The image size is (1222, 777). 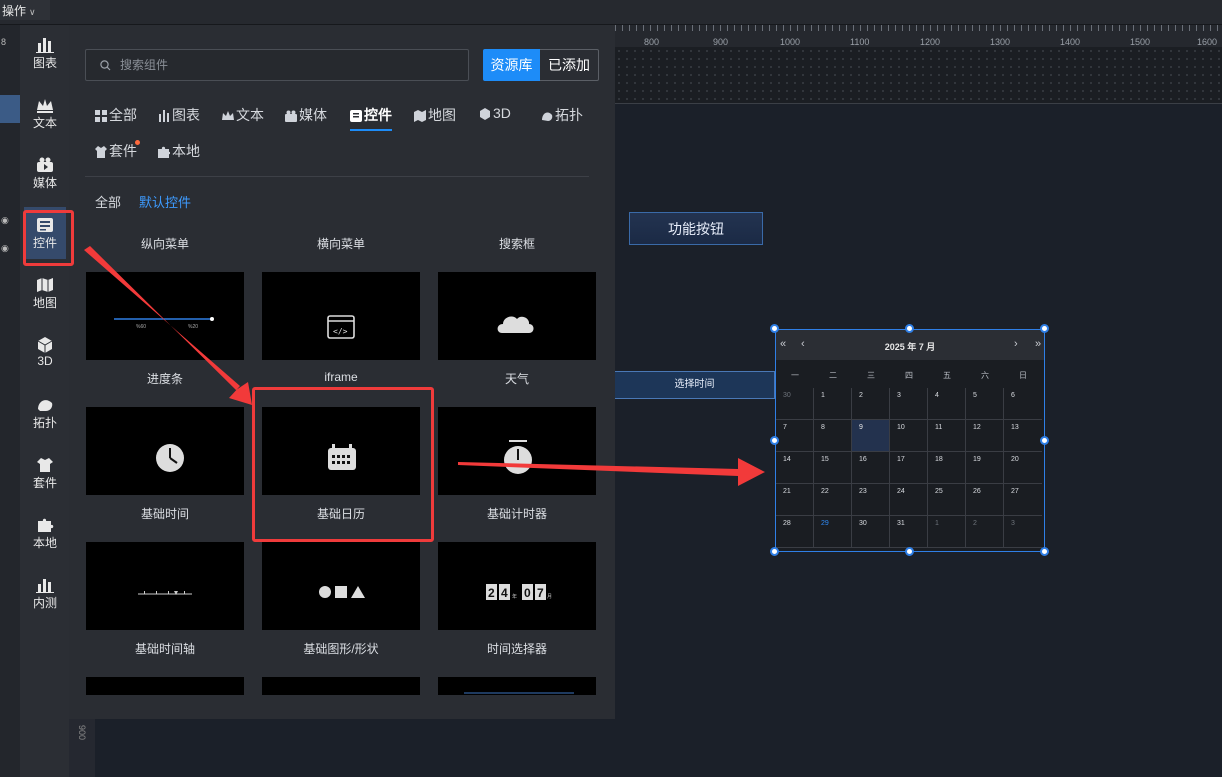 I want to click on added-button: 已添加, so click(x=569, y=65).